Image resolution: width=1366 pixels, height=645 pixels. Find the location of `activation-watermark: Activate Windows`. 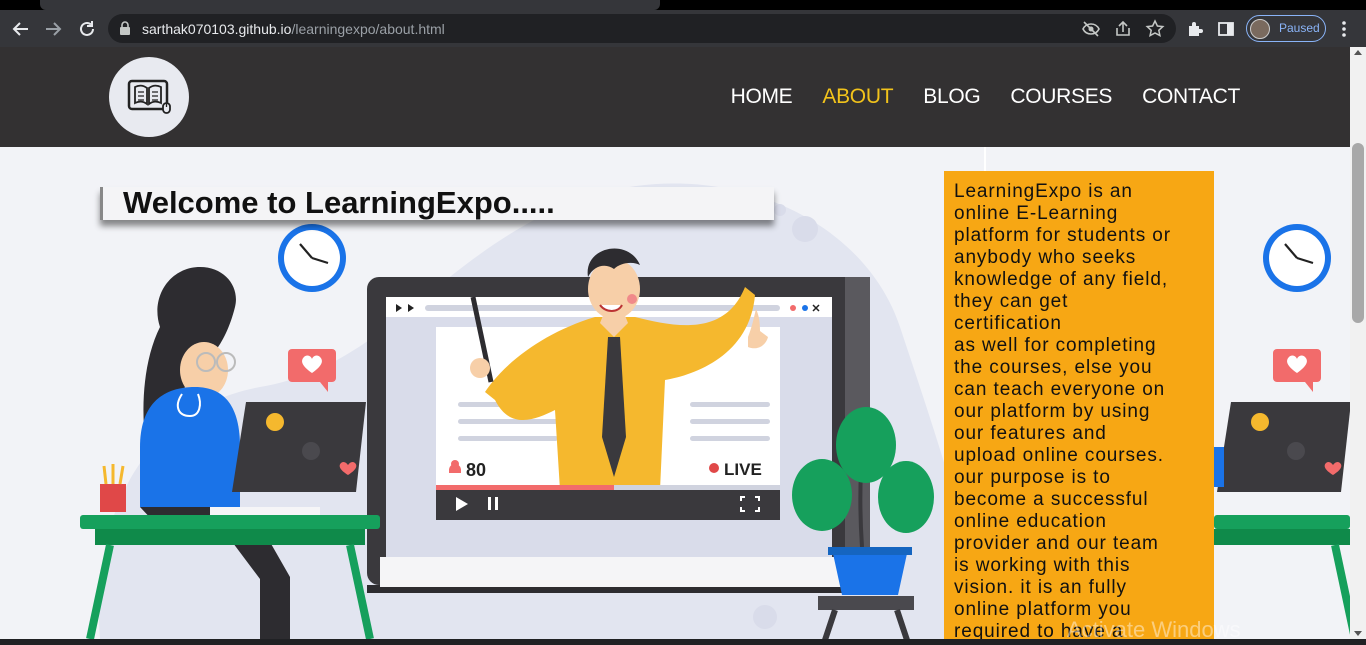

activation-watermark: Activate Windows is located at coordinates (1154, 628).